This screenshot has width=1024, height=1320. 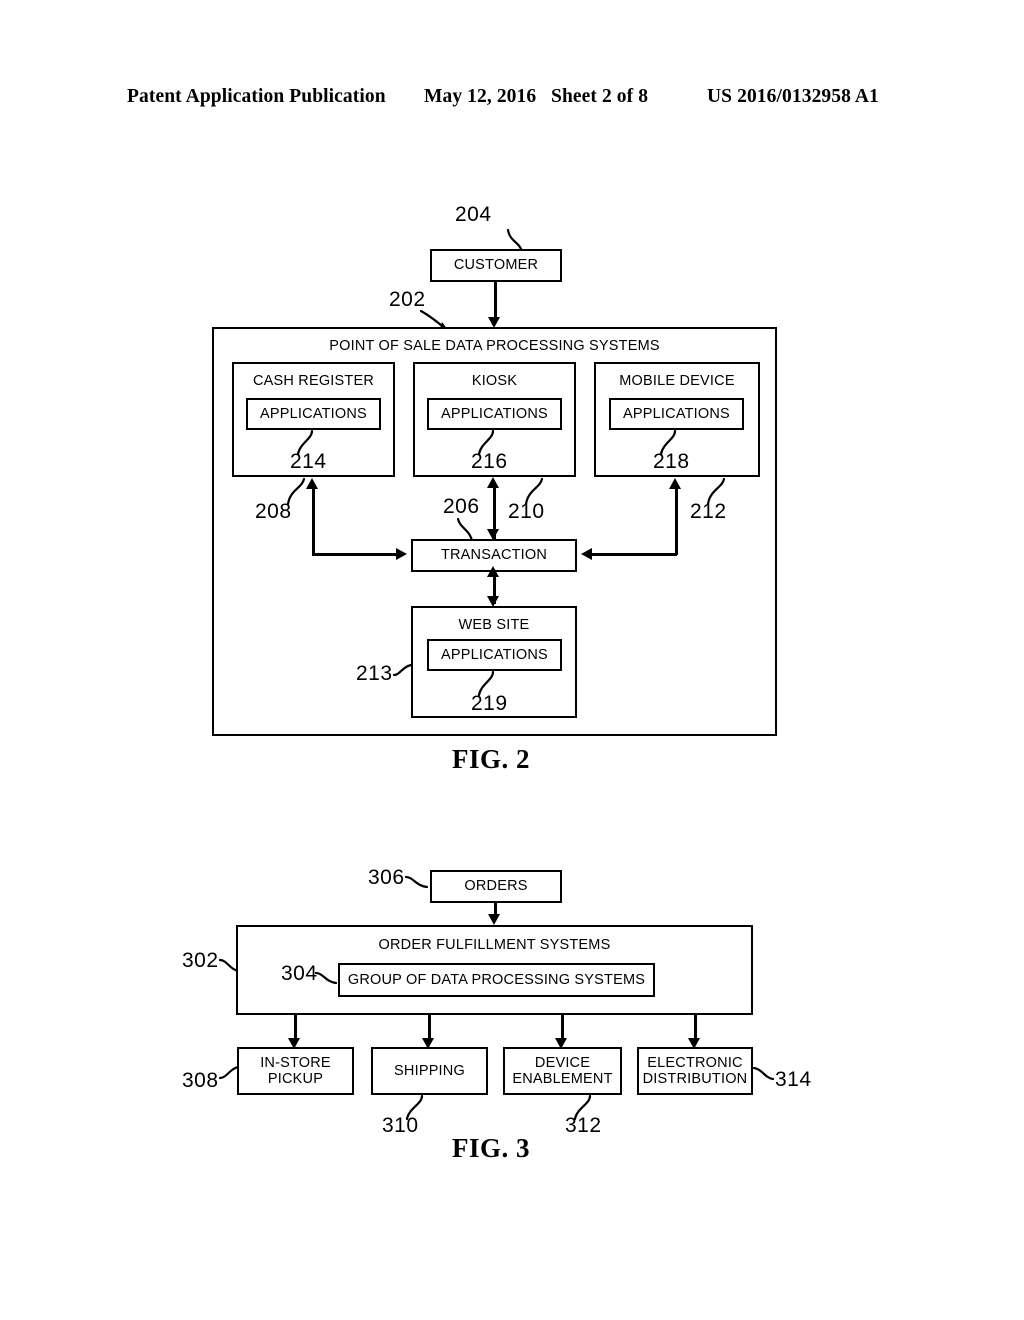 I want to click on ref-numeral-308: 308, so click(x=200, y=1080).